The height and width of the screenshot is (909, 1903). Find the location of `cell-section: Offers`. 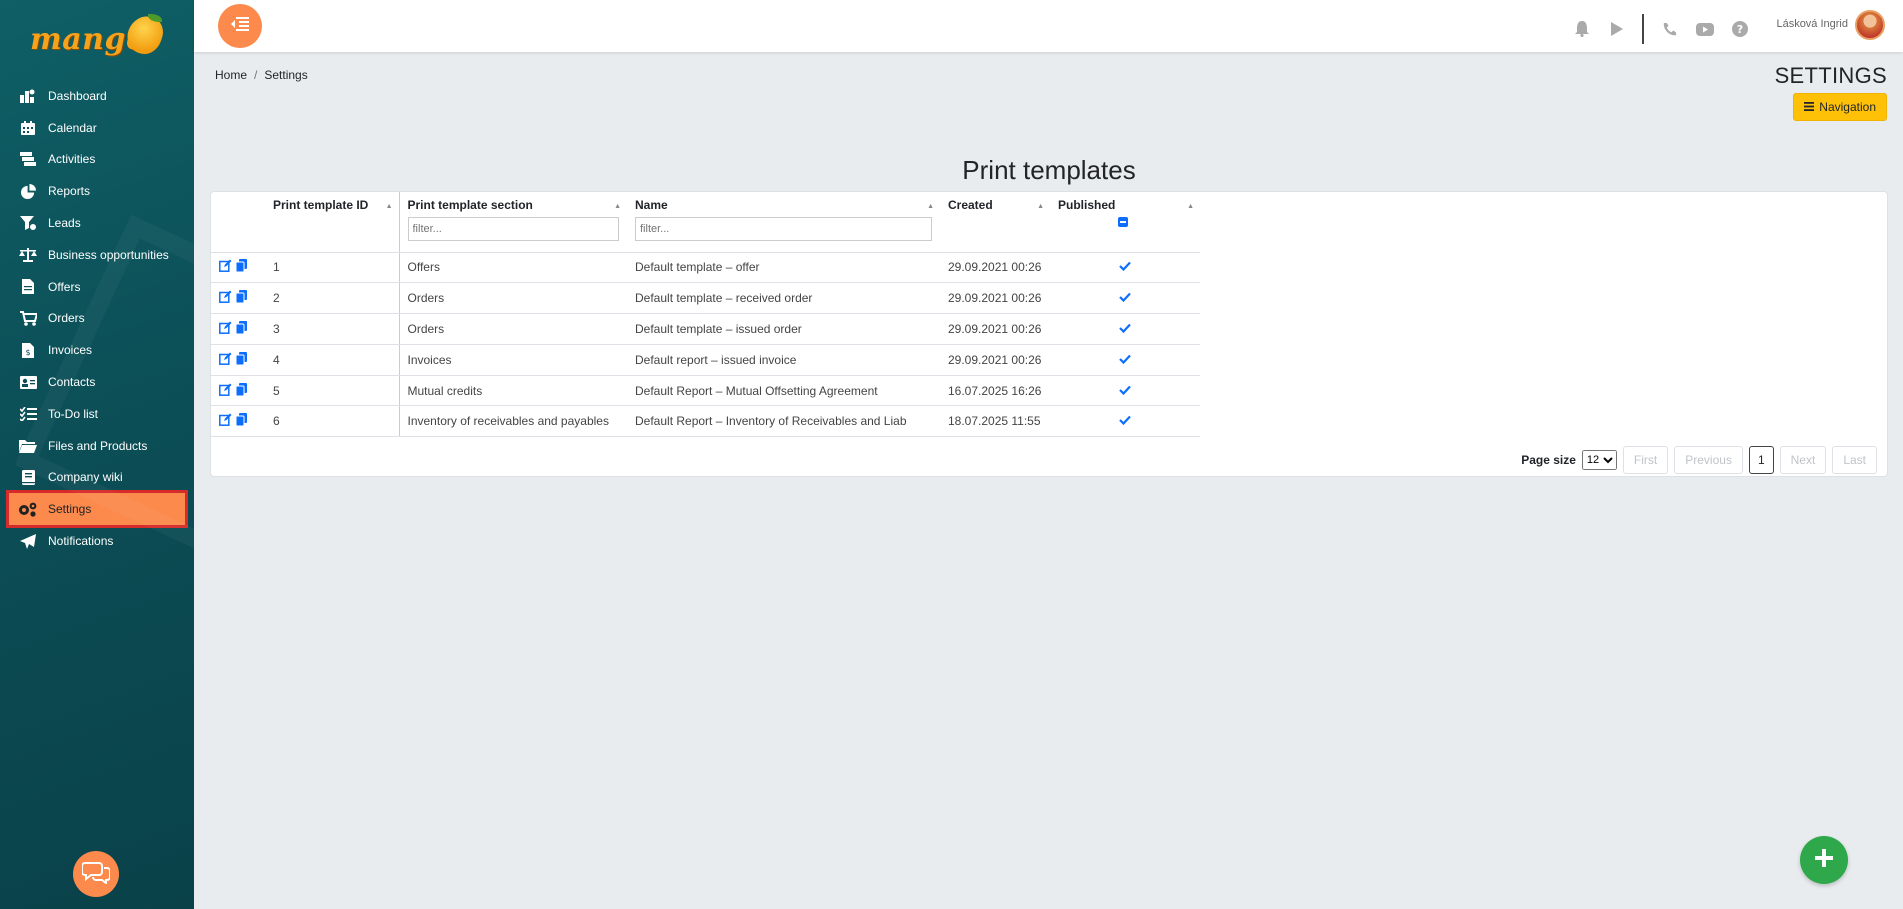

cell-section: Offers is located at coordinates (512, 268).